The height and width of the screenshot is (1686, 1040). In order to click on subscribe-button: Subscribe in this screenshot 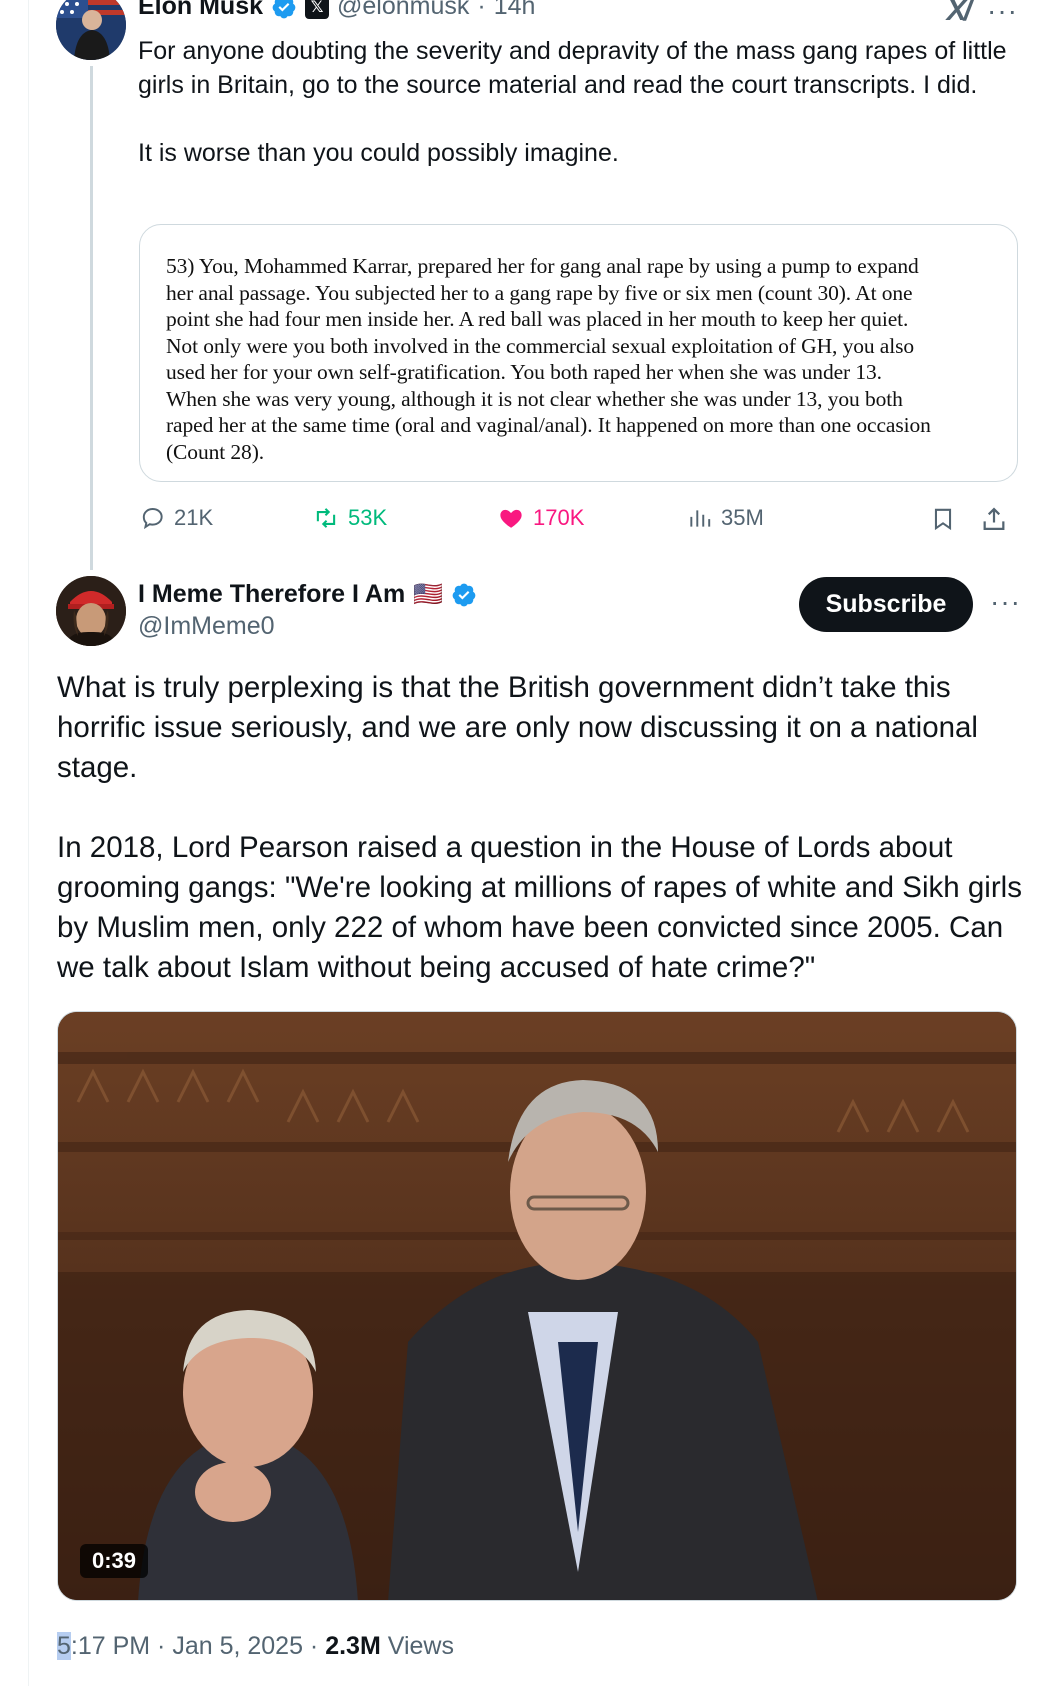, I will do `click(886, 604)`.